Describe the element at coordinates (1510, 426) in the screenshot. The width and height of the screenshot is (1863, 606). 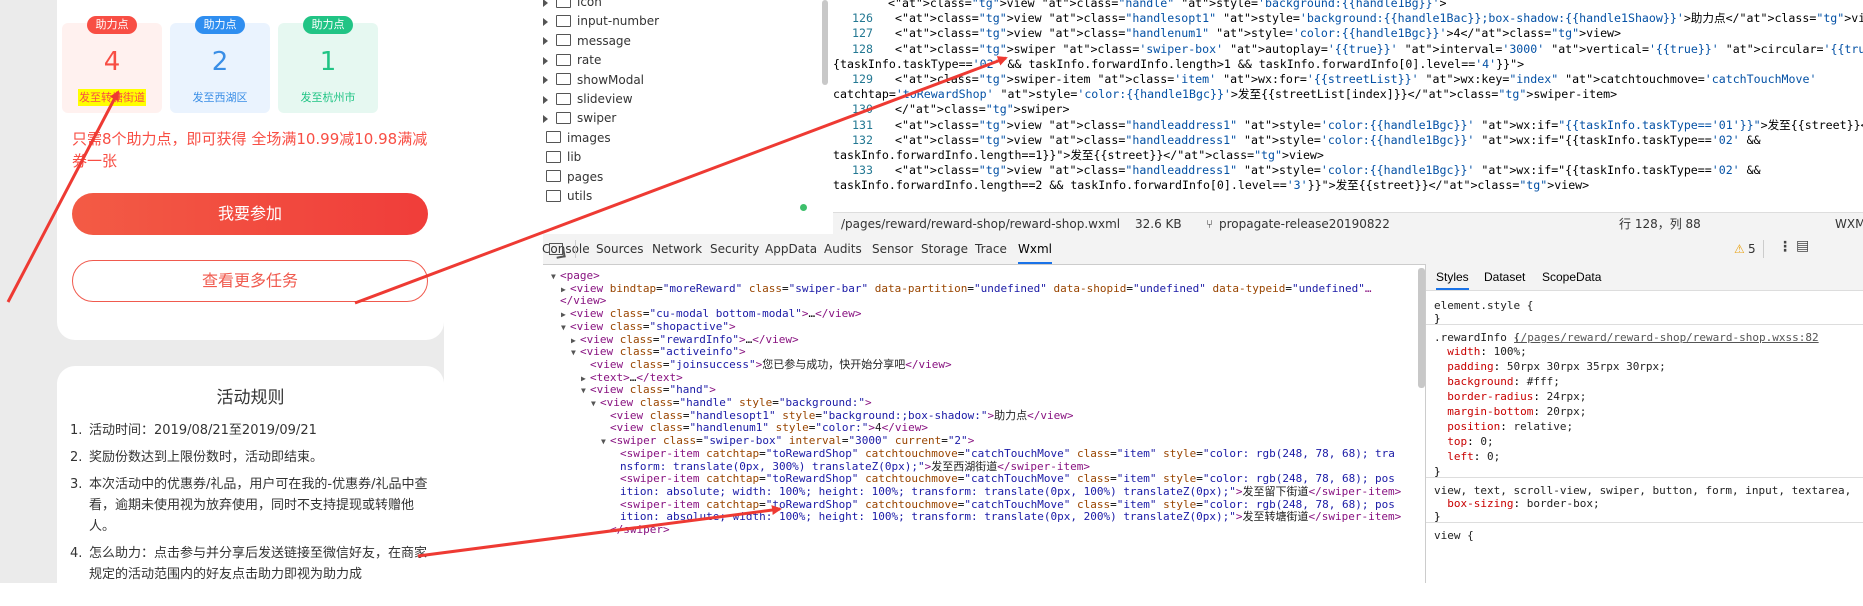
I see `css-property: position: relative;` at that location.